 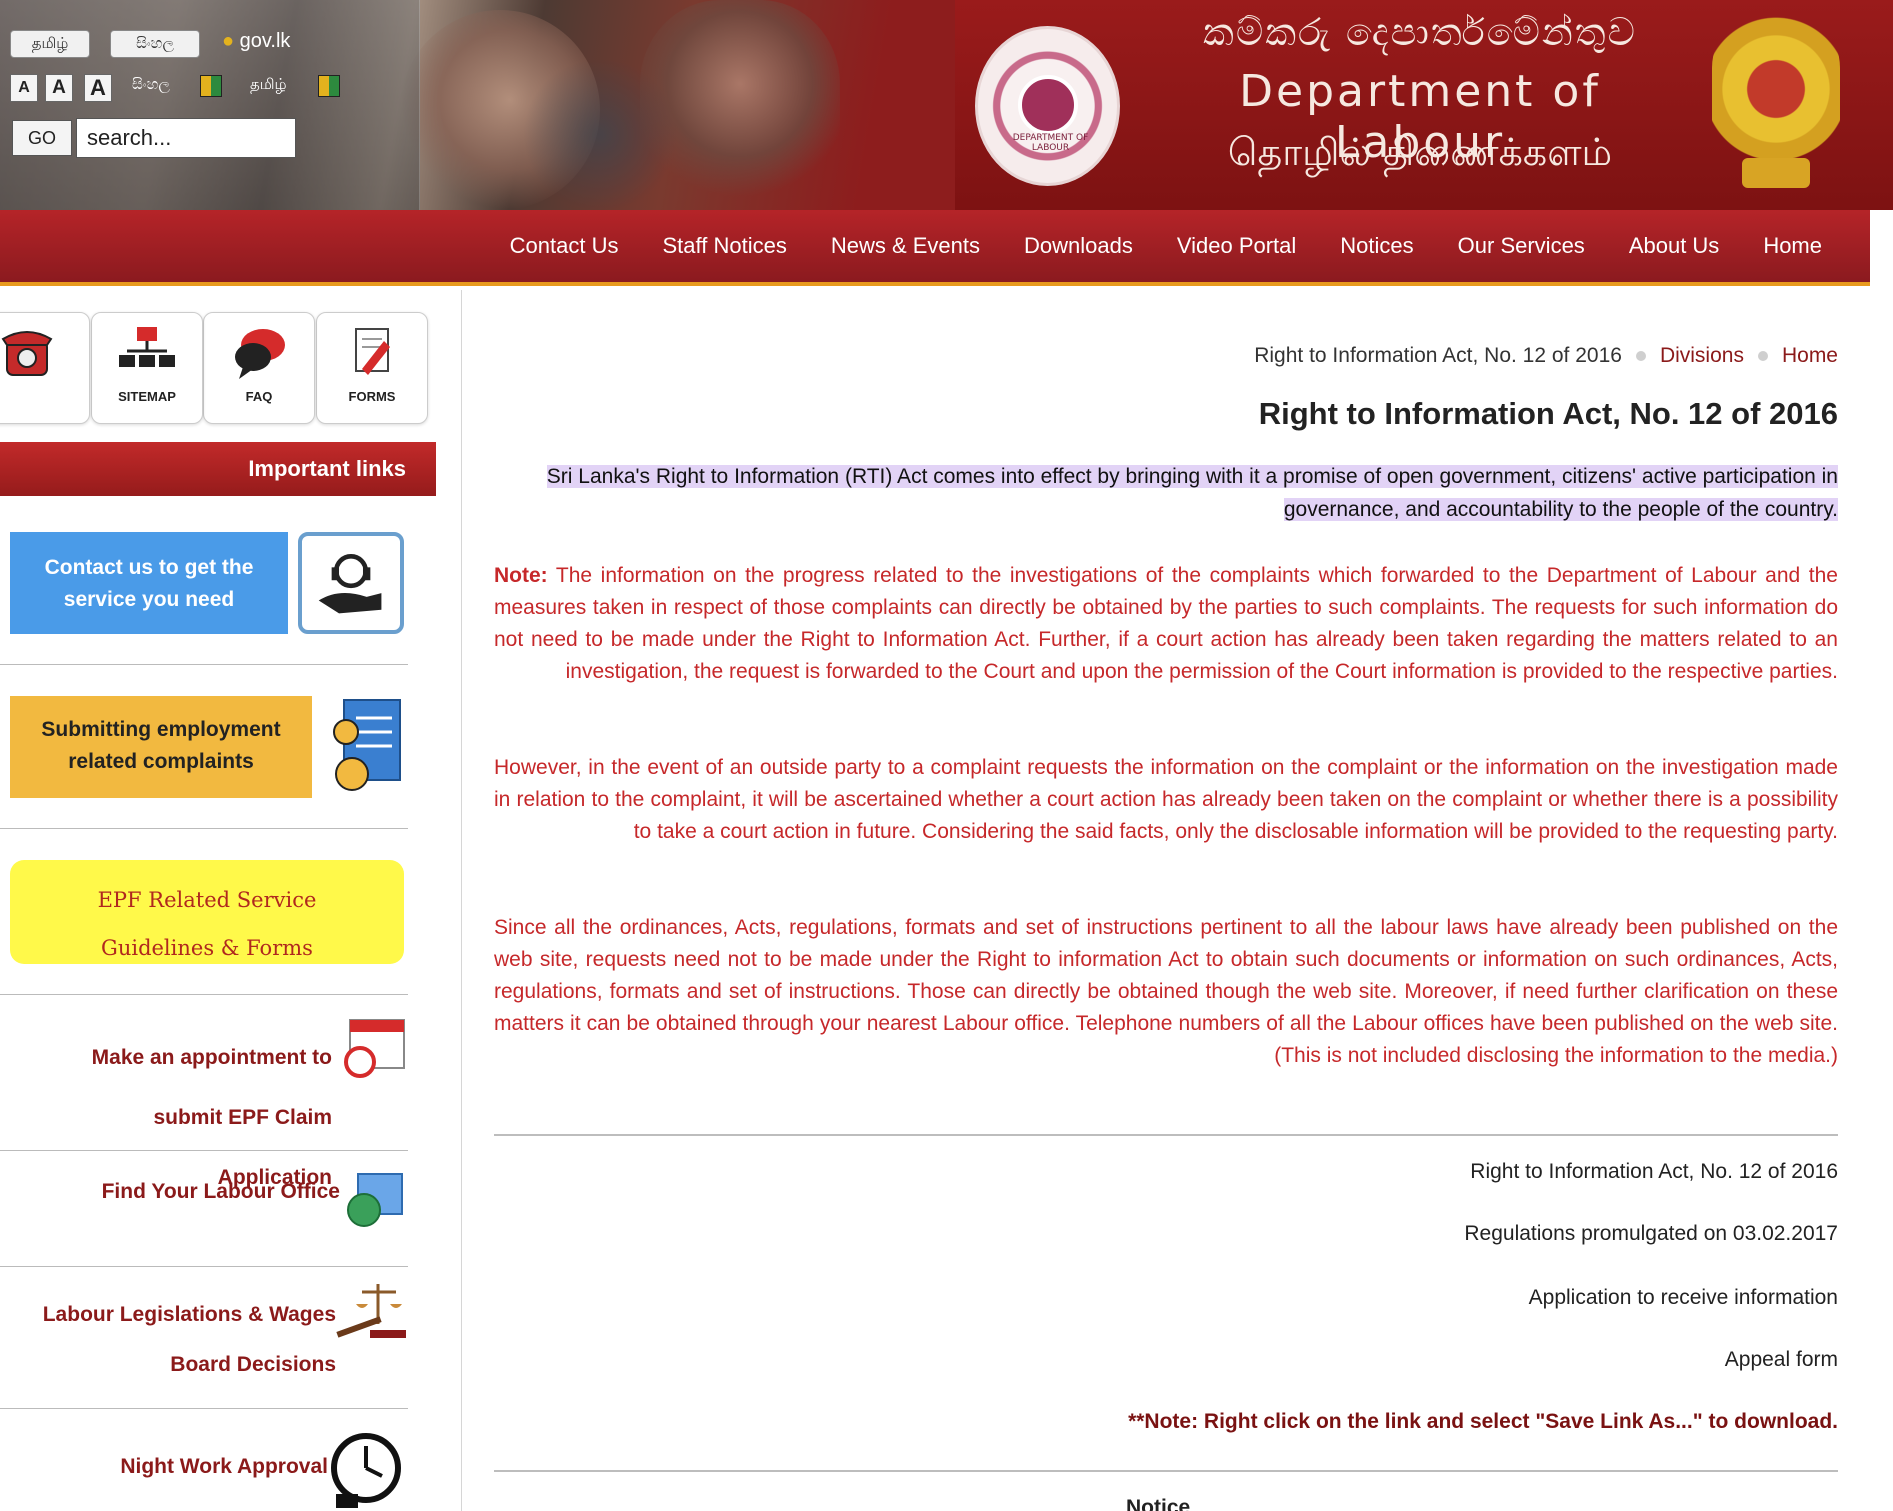 What do you see at coordinates (1050, 143) in the screenshot?
I see `seal-caption: DEPARTMENT OF LABOUR` at bounding box center [1050, 143].